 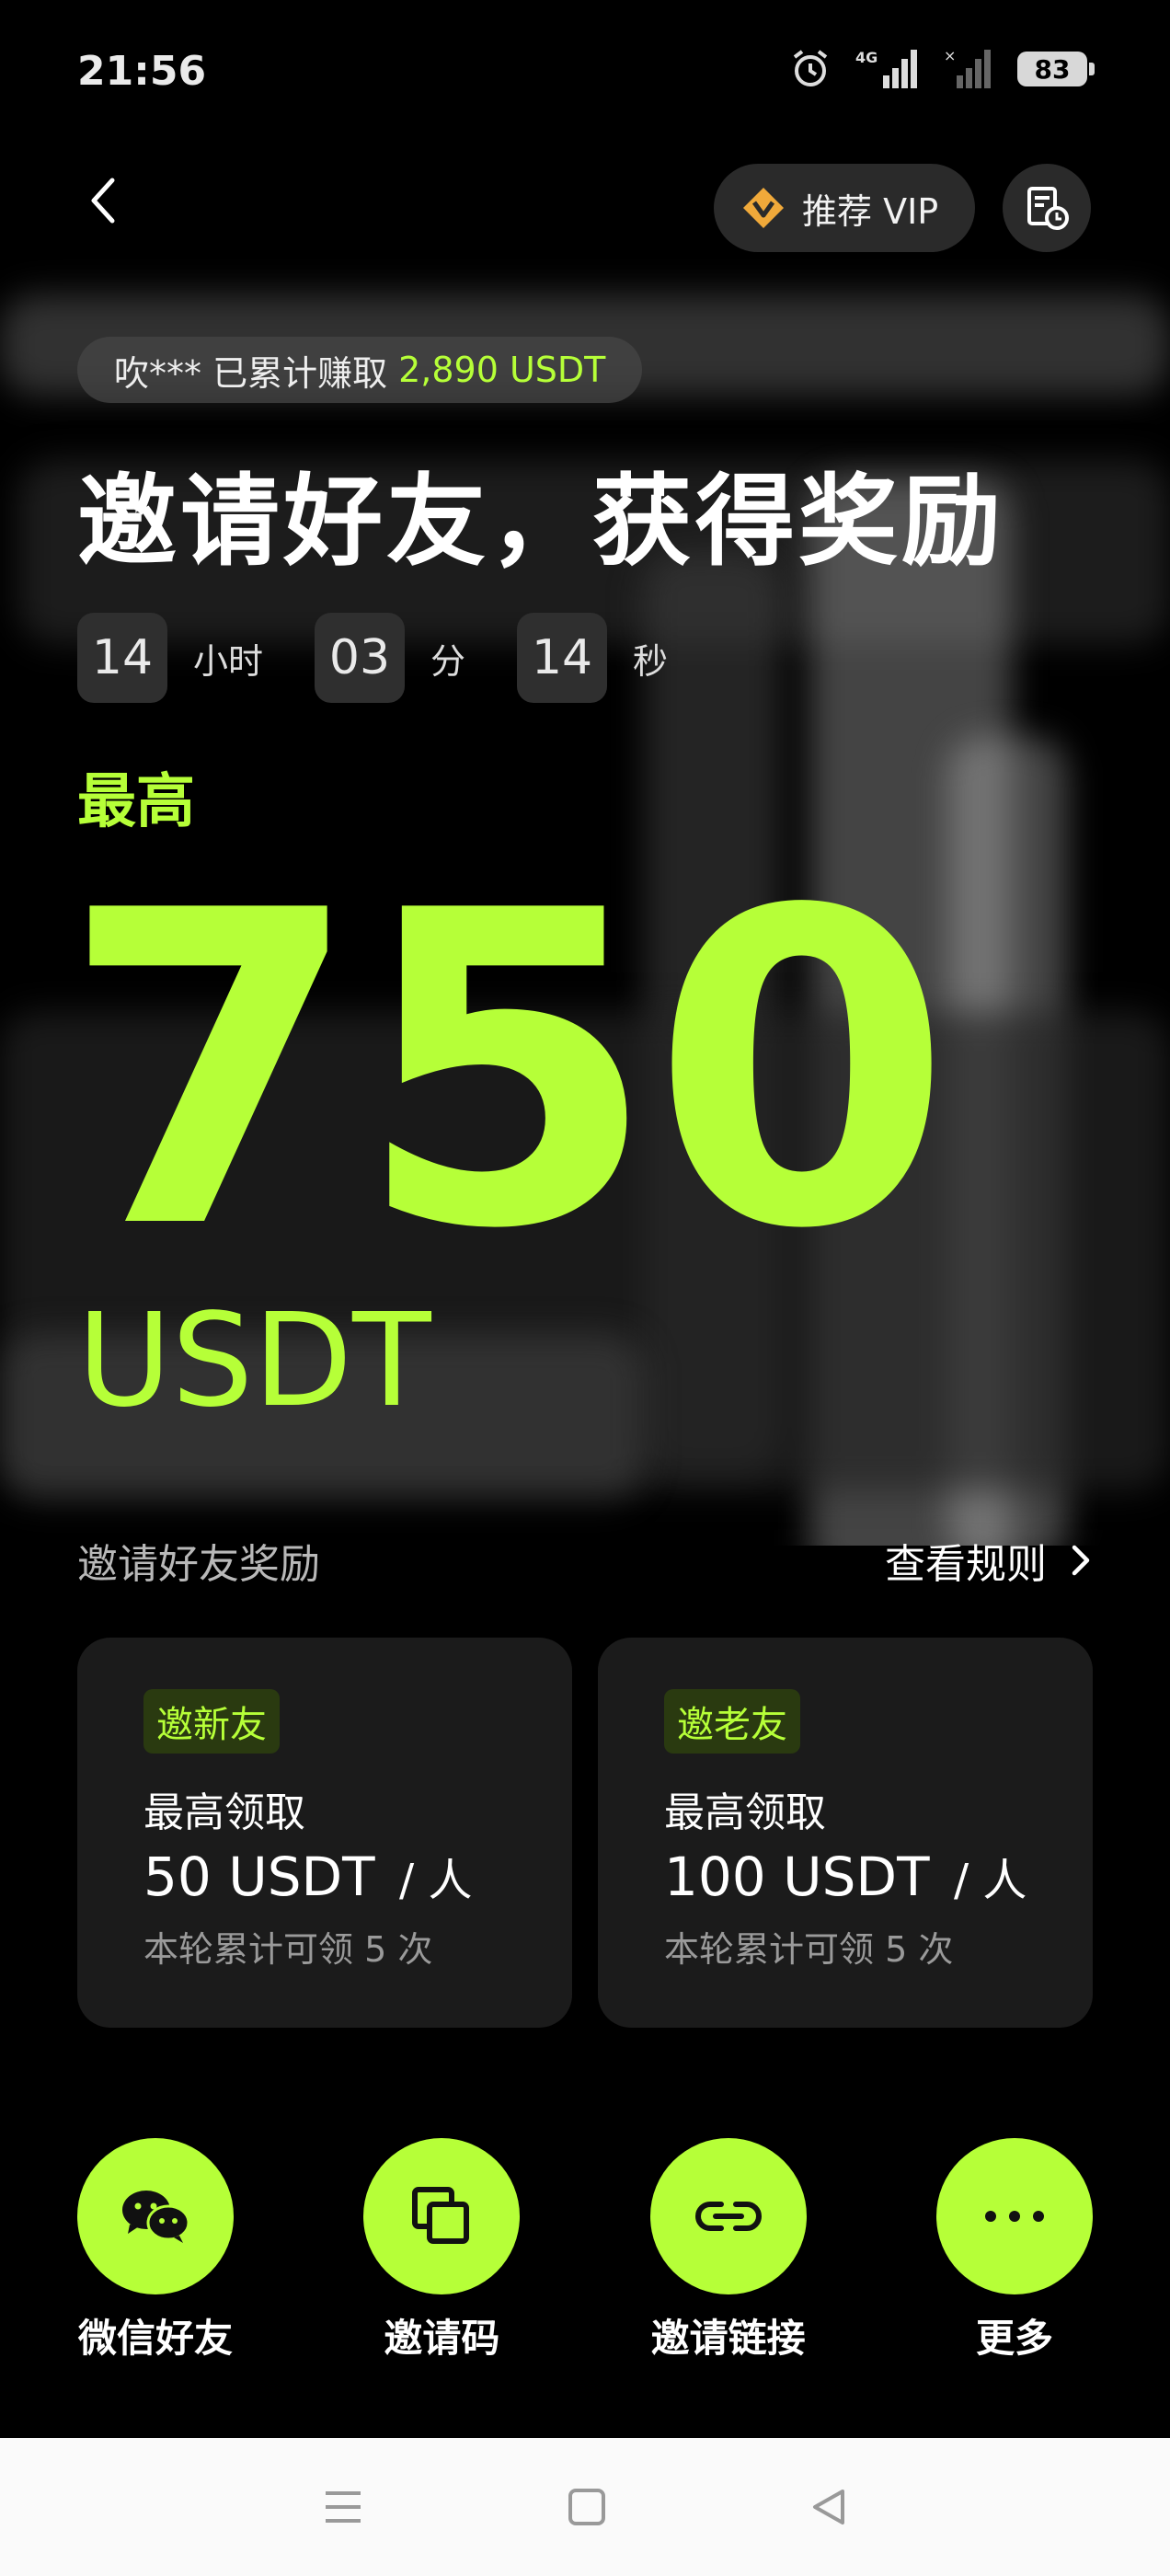 I want to click on view-rules-link: 查看规则, so click(x=989, y=1560).